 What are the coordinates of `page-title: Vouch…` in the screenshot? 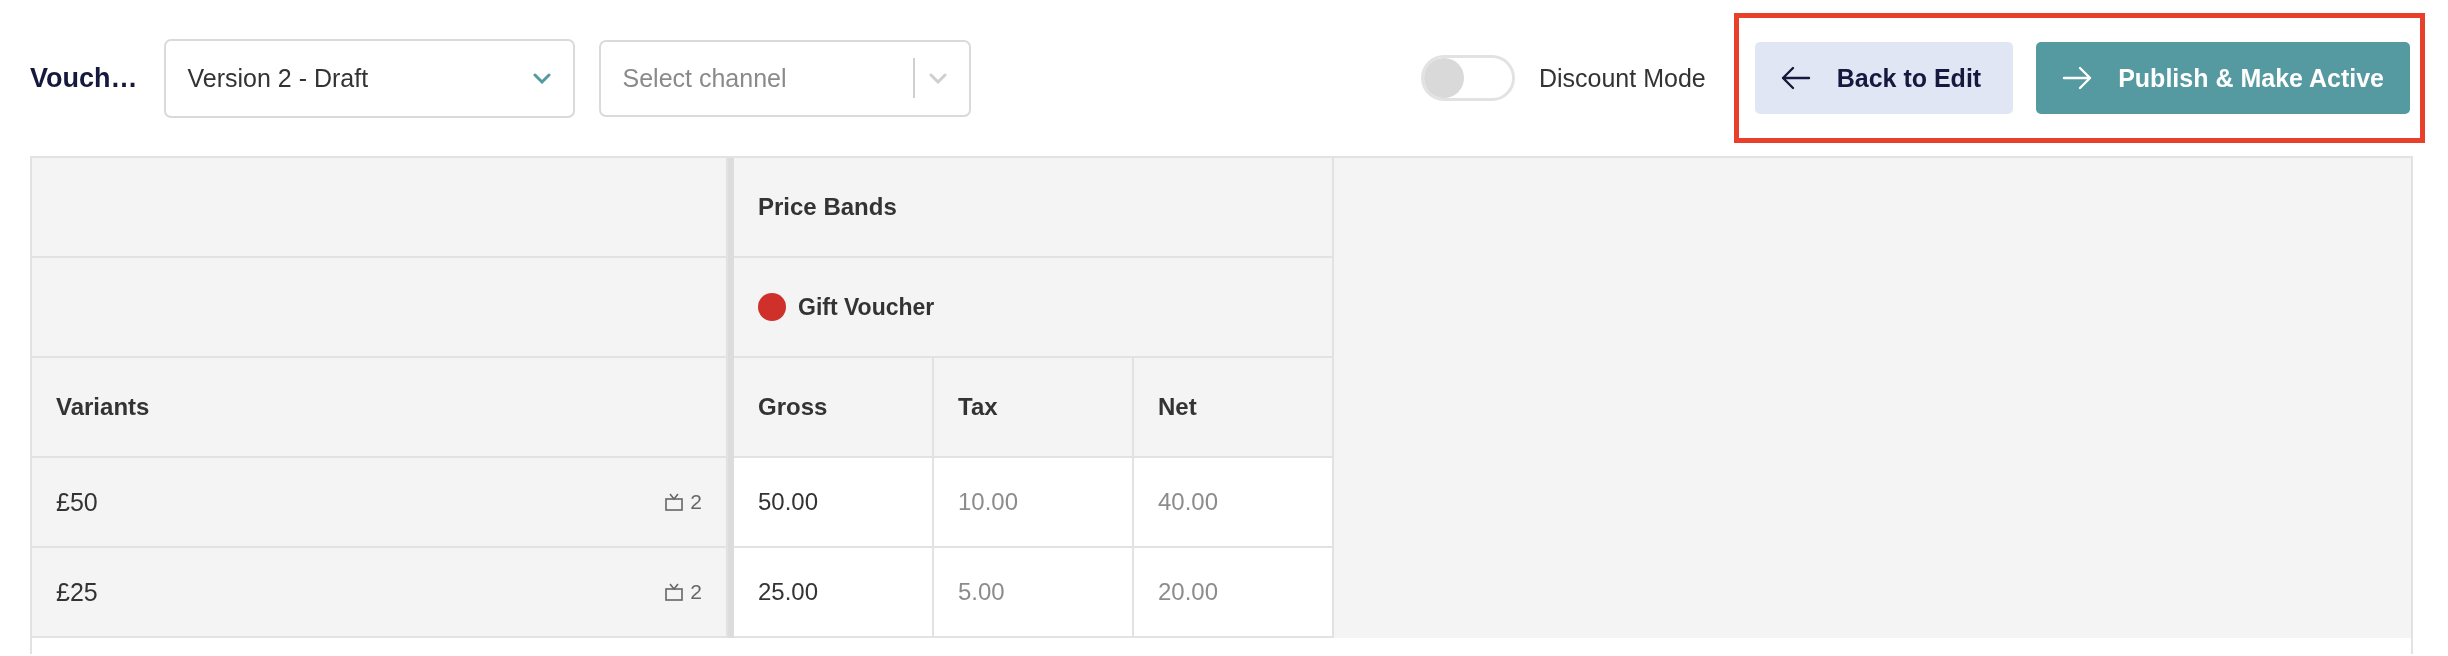 It's located at (84, 78).